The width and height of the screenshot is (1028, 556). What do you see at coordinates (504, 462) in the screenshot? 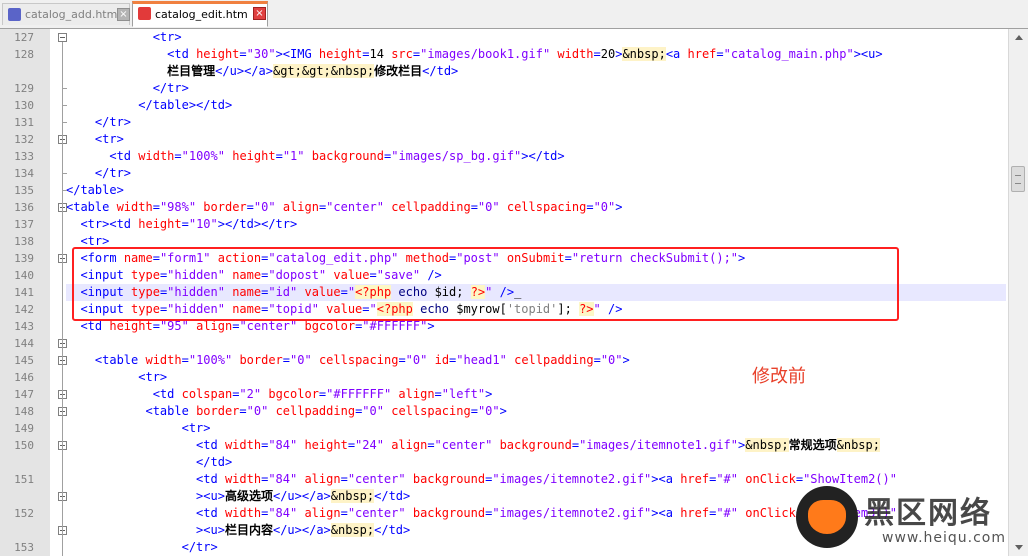
I see `code-line: </td>` at bounding box center [504, 462].